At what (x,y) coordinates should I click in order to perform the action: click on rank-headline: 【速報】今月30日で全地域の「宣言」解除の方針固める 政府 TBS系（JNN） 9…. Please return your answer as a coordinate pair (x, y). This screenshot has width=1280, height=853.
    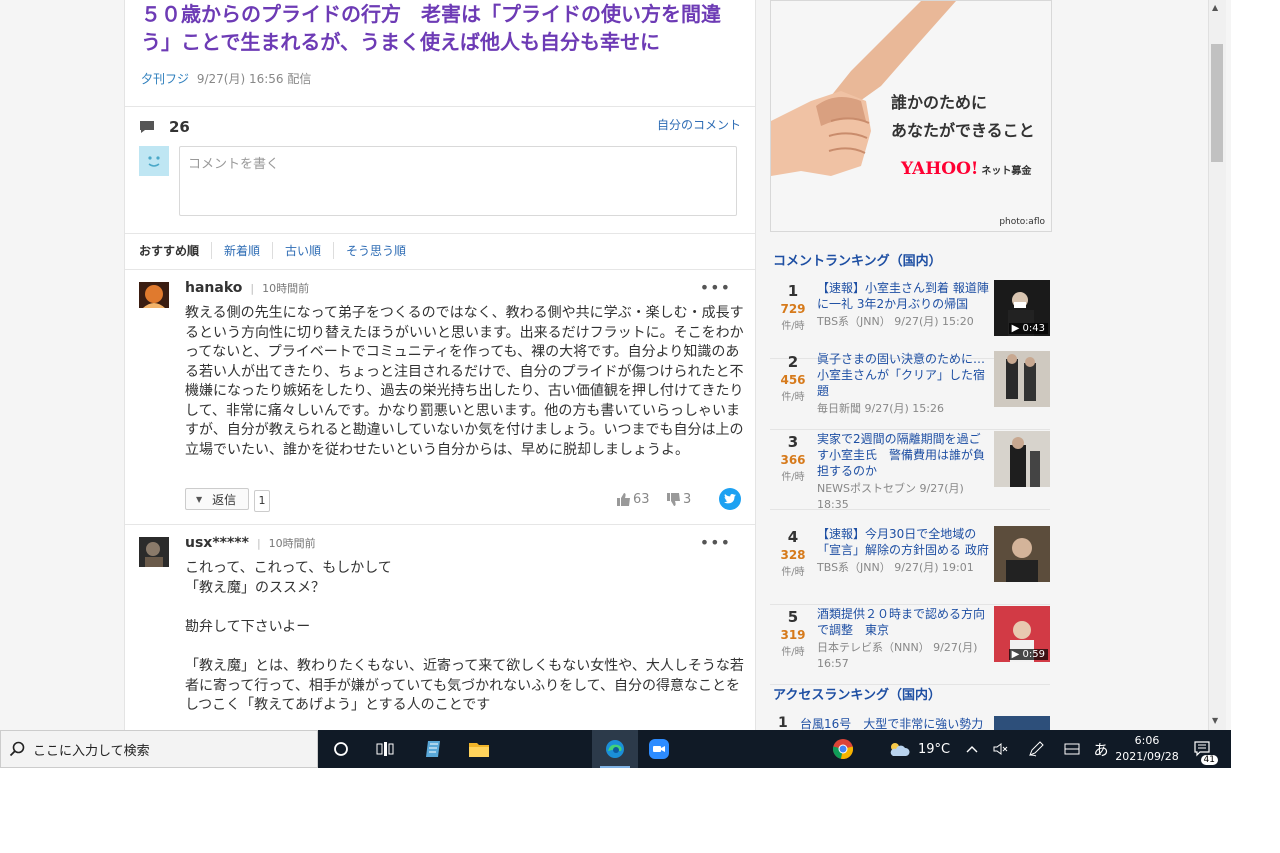
    Looking at the image, I should click on (903, 551).